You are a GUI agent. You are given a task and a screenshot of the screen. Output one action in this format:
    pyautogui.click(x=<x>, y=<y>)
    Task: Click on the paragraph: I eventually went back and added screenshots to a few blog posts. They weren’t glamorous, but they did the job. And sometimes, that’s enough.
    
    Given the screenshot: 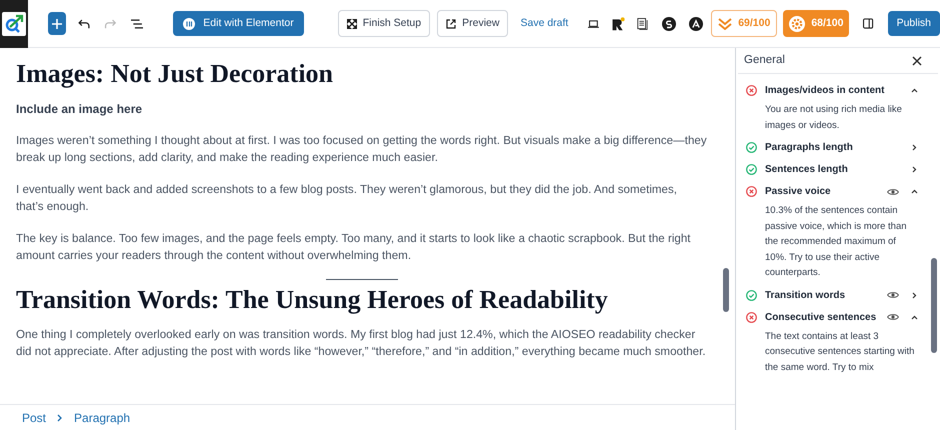 What is the action you would take?
    pyautogui.click(x=347, y=198)
    